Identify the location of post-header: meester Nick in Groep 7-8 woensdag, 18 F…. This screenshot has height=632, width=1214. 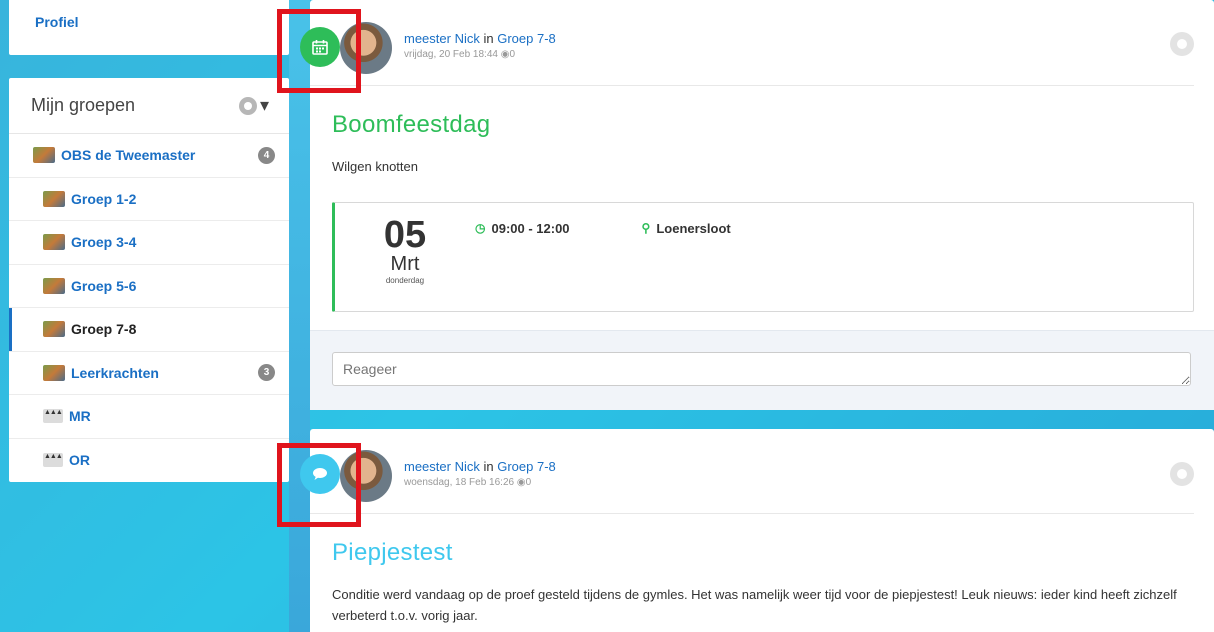
(752, 471).